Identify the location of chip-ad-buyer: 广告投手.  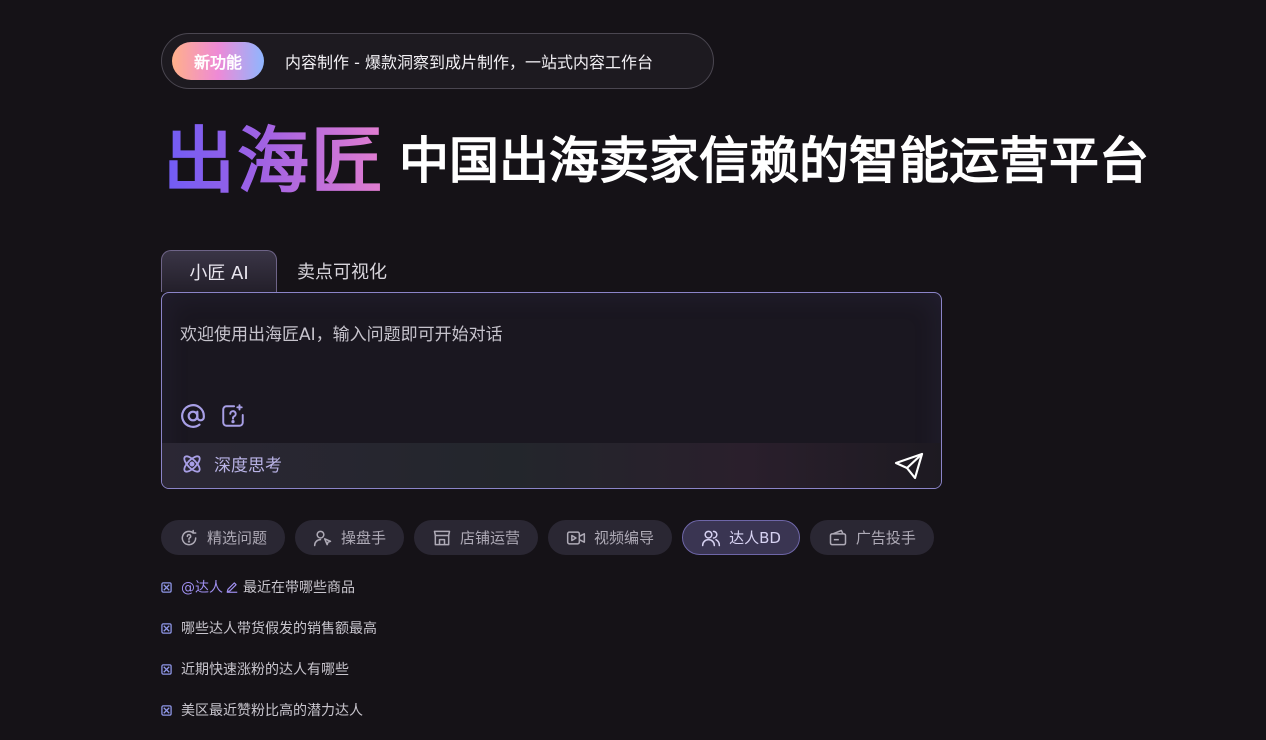
(871, 537).